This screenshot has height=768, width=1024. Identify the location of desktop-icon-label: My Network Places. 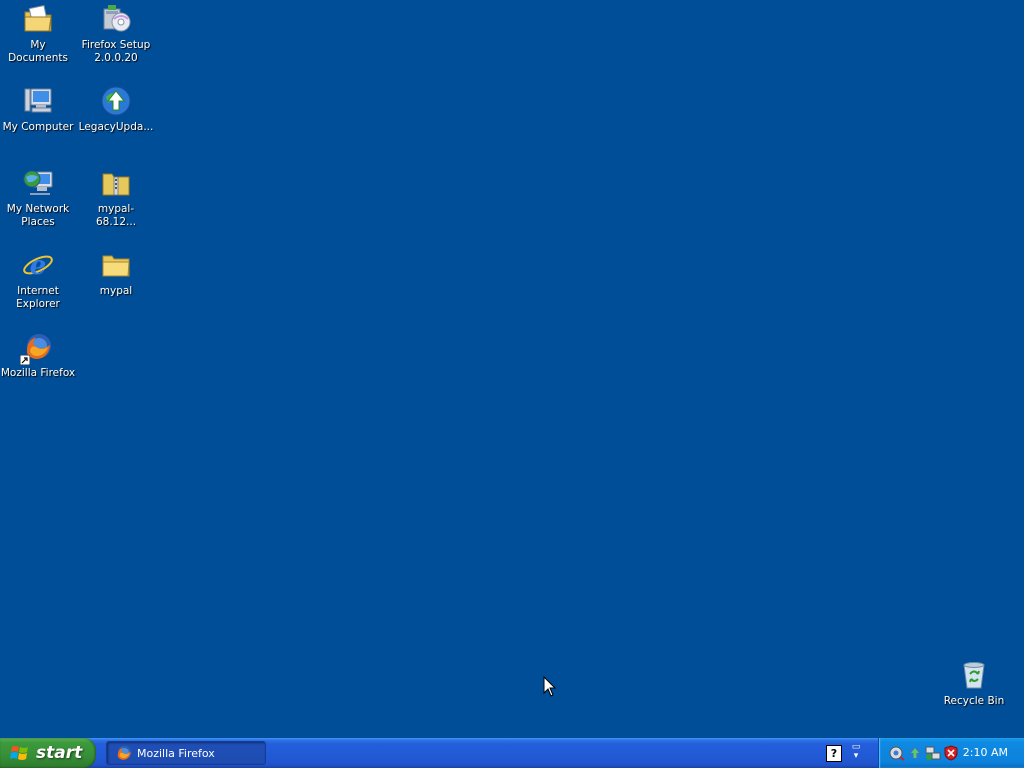
(38, 215).